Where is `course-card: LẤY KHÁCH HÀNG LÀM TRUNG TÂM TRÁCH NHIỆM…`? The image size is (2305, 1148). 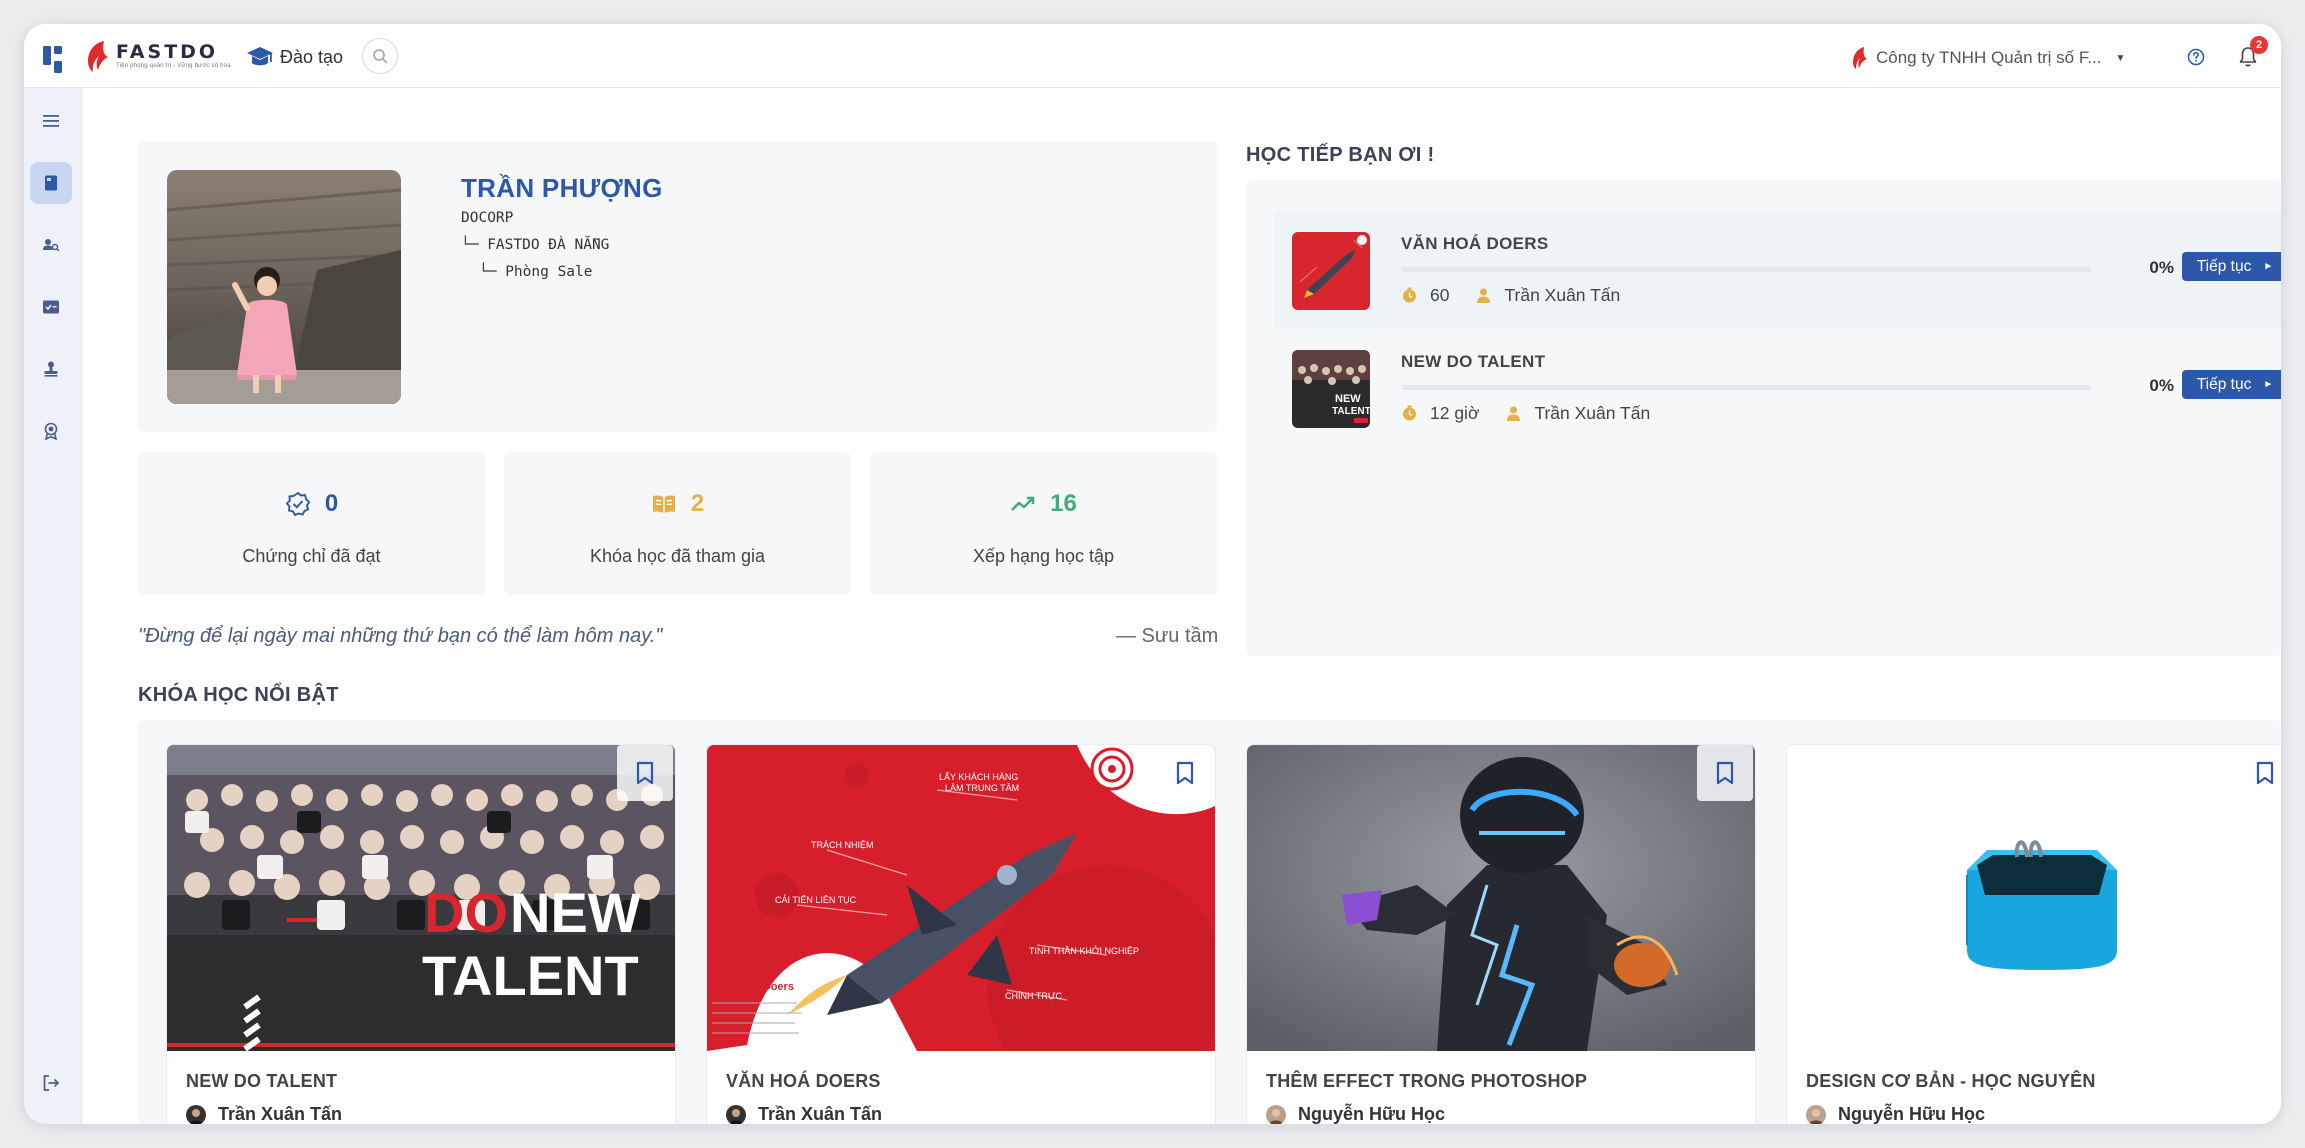 course-card: LẤY KHÁCH HÀNG LÀM TRUNG TÂM TRÁCH NHIỆM… is located at coordinates (961, 934).